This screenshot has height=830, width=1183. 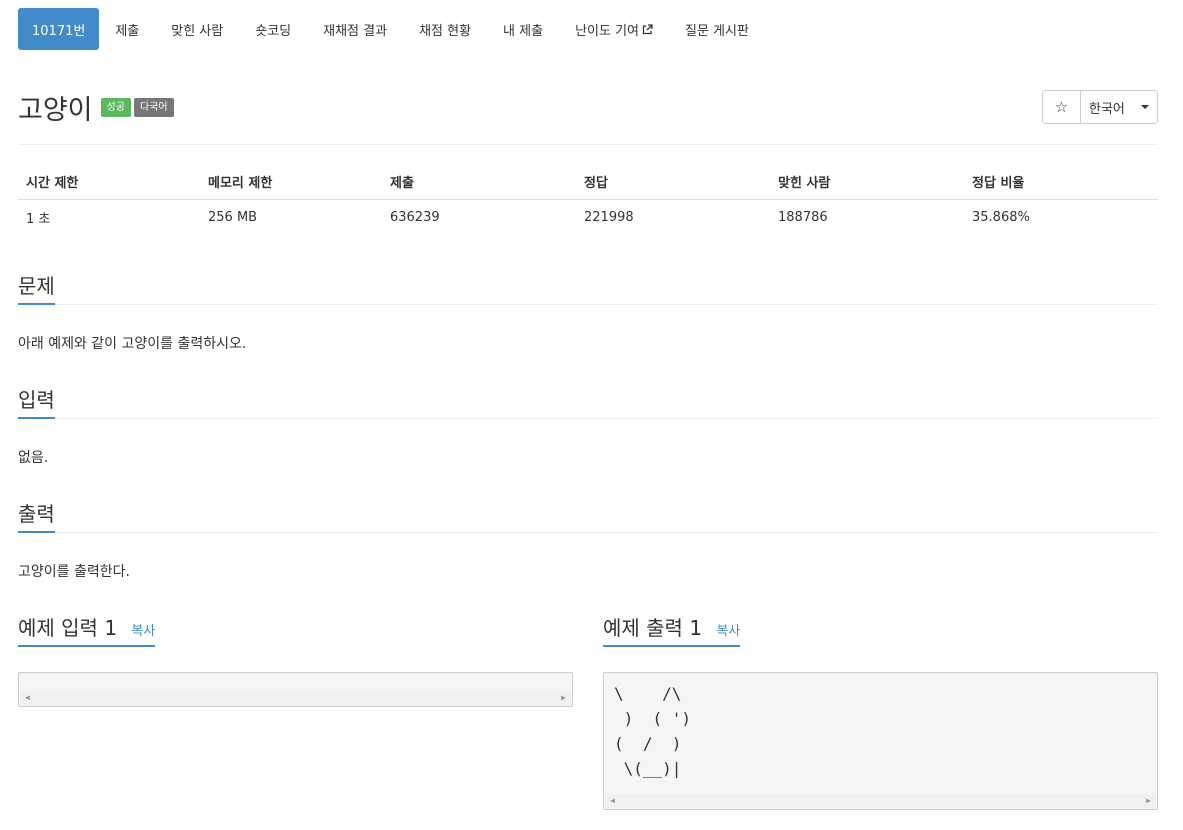 What do you see at coordinates (273, 29) in the screenshot?
I see `tab-short-coding: 숏코딩` at bounding box center [273, 29].